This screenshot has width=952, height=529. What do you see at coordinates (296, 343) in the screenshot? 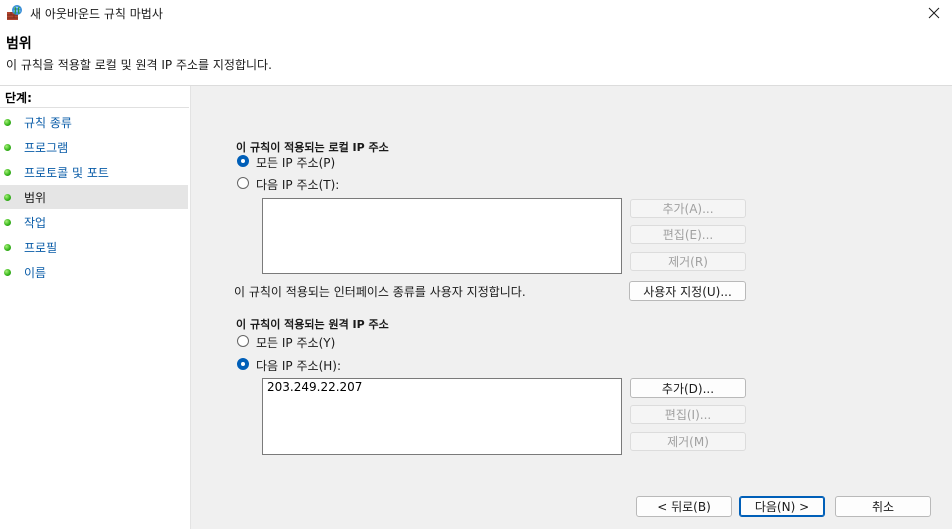
I see `radio-label: 모든 IP 주소(Y)` at bounding box center [296, 343].